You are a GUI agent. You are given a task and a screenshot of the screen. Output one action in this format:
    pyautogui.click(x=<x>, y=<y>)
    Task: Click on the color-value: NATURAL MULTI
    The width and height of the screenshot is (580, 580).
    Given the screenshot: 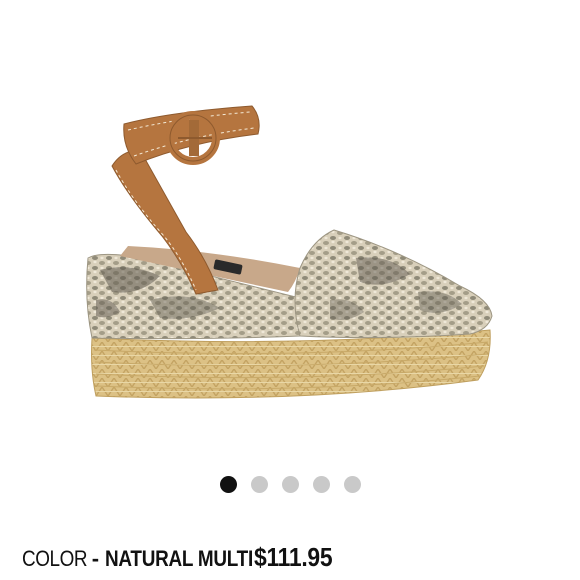 What is the action you would take?
    pyautogui.click(x=179, y=558)
    